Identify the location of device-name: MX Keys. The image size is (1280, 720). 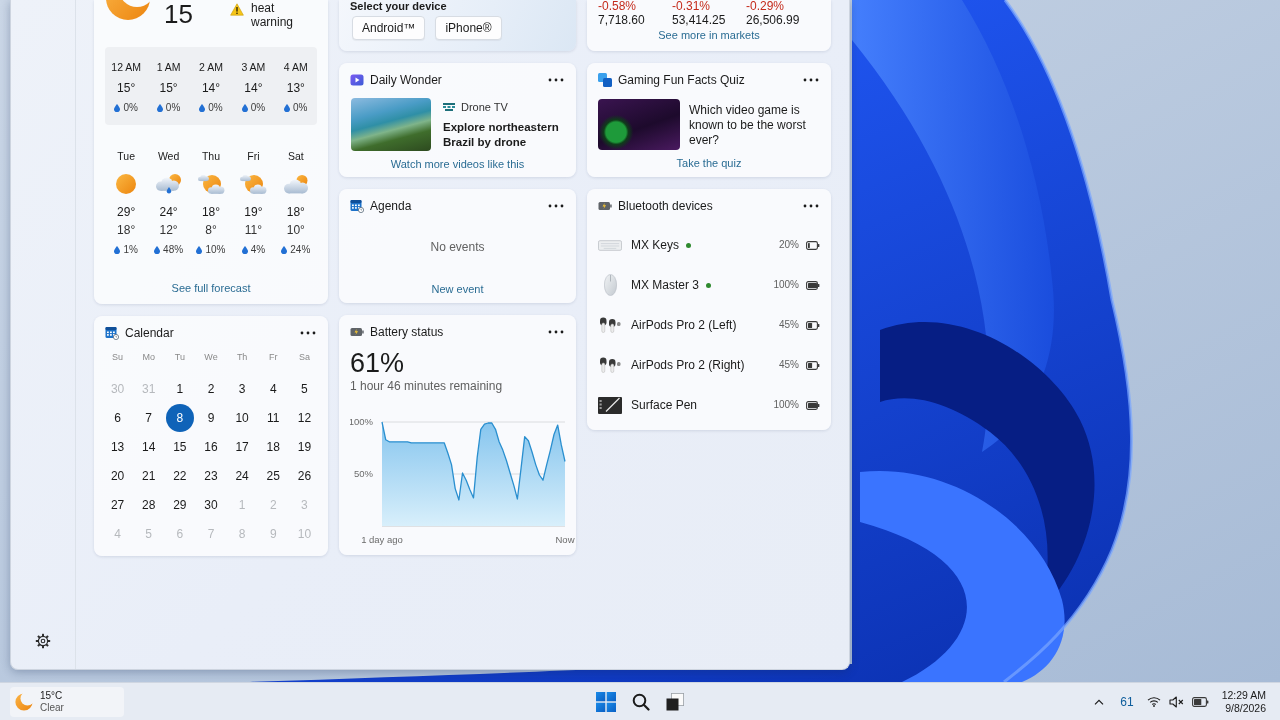
(655, 245).